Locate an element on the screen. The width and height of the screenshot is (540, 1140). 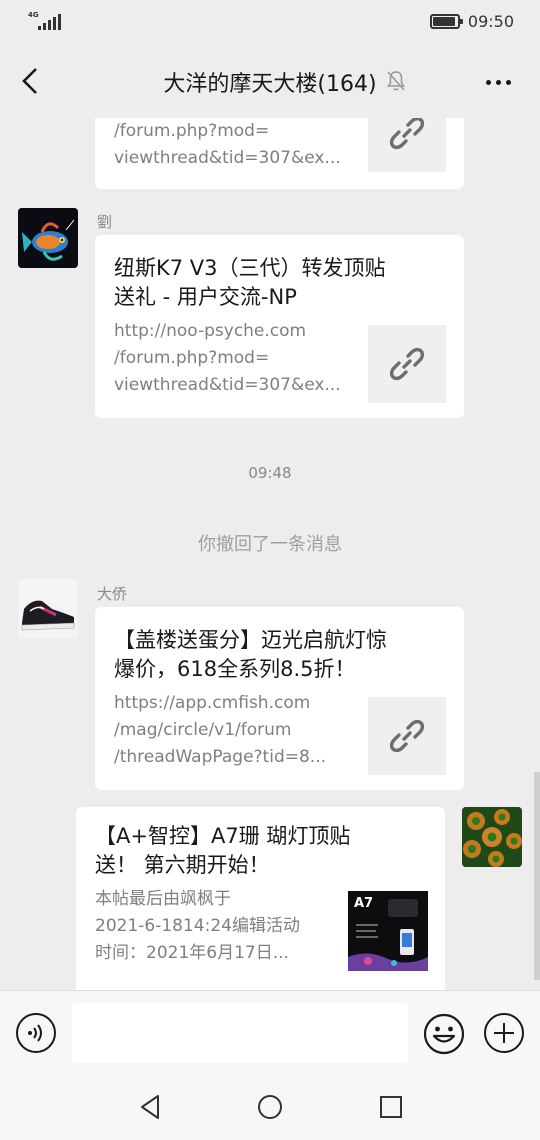
signal-strength-icon is located at coordinates (49, 22).